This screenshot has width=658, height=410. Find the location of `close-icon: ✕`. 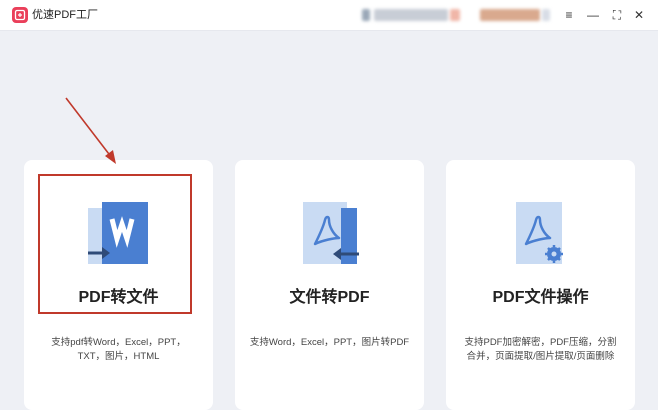

close-icon: ✕ is located at coordinates (639, 15).